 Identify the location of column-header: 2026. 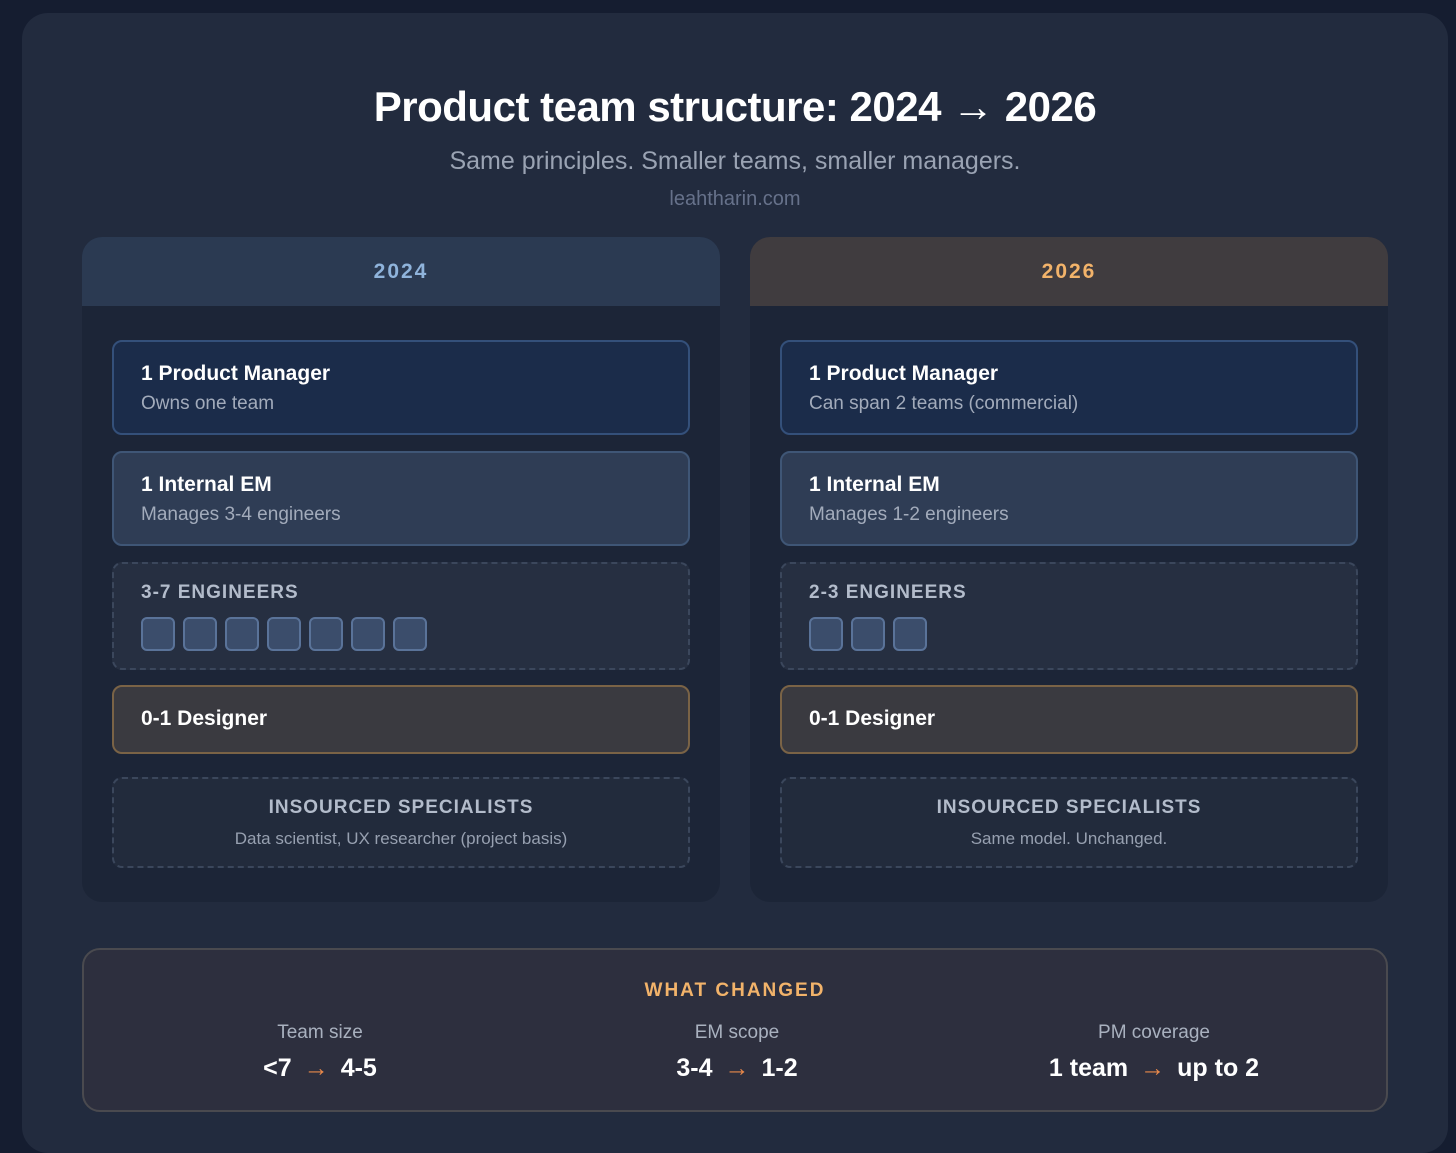
(1069, 271).